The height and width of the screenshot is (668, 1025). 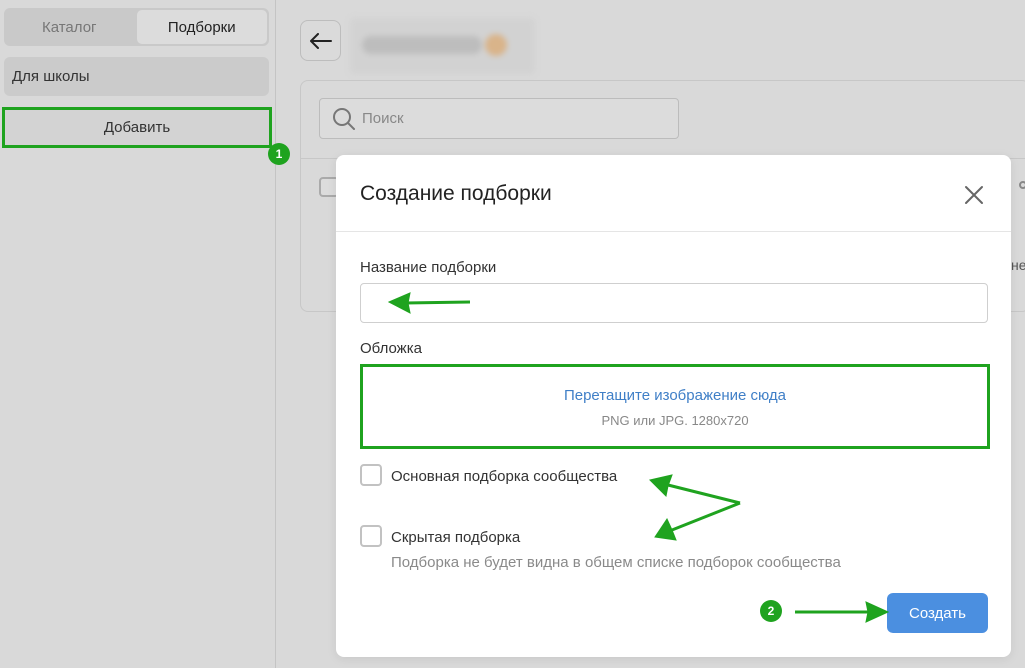 What do you see at coordinates (674, 303) in the screenshot?
I see `collection-name-input` at bounding box center [674, 303].